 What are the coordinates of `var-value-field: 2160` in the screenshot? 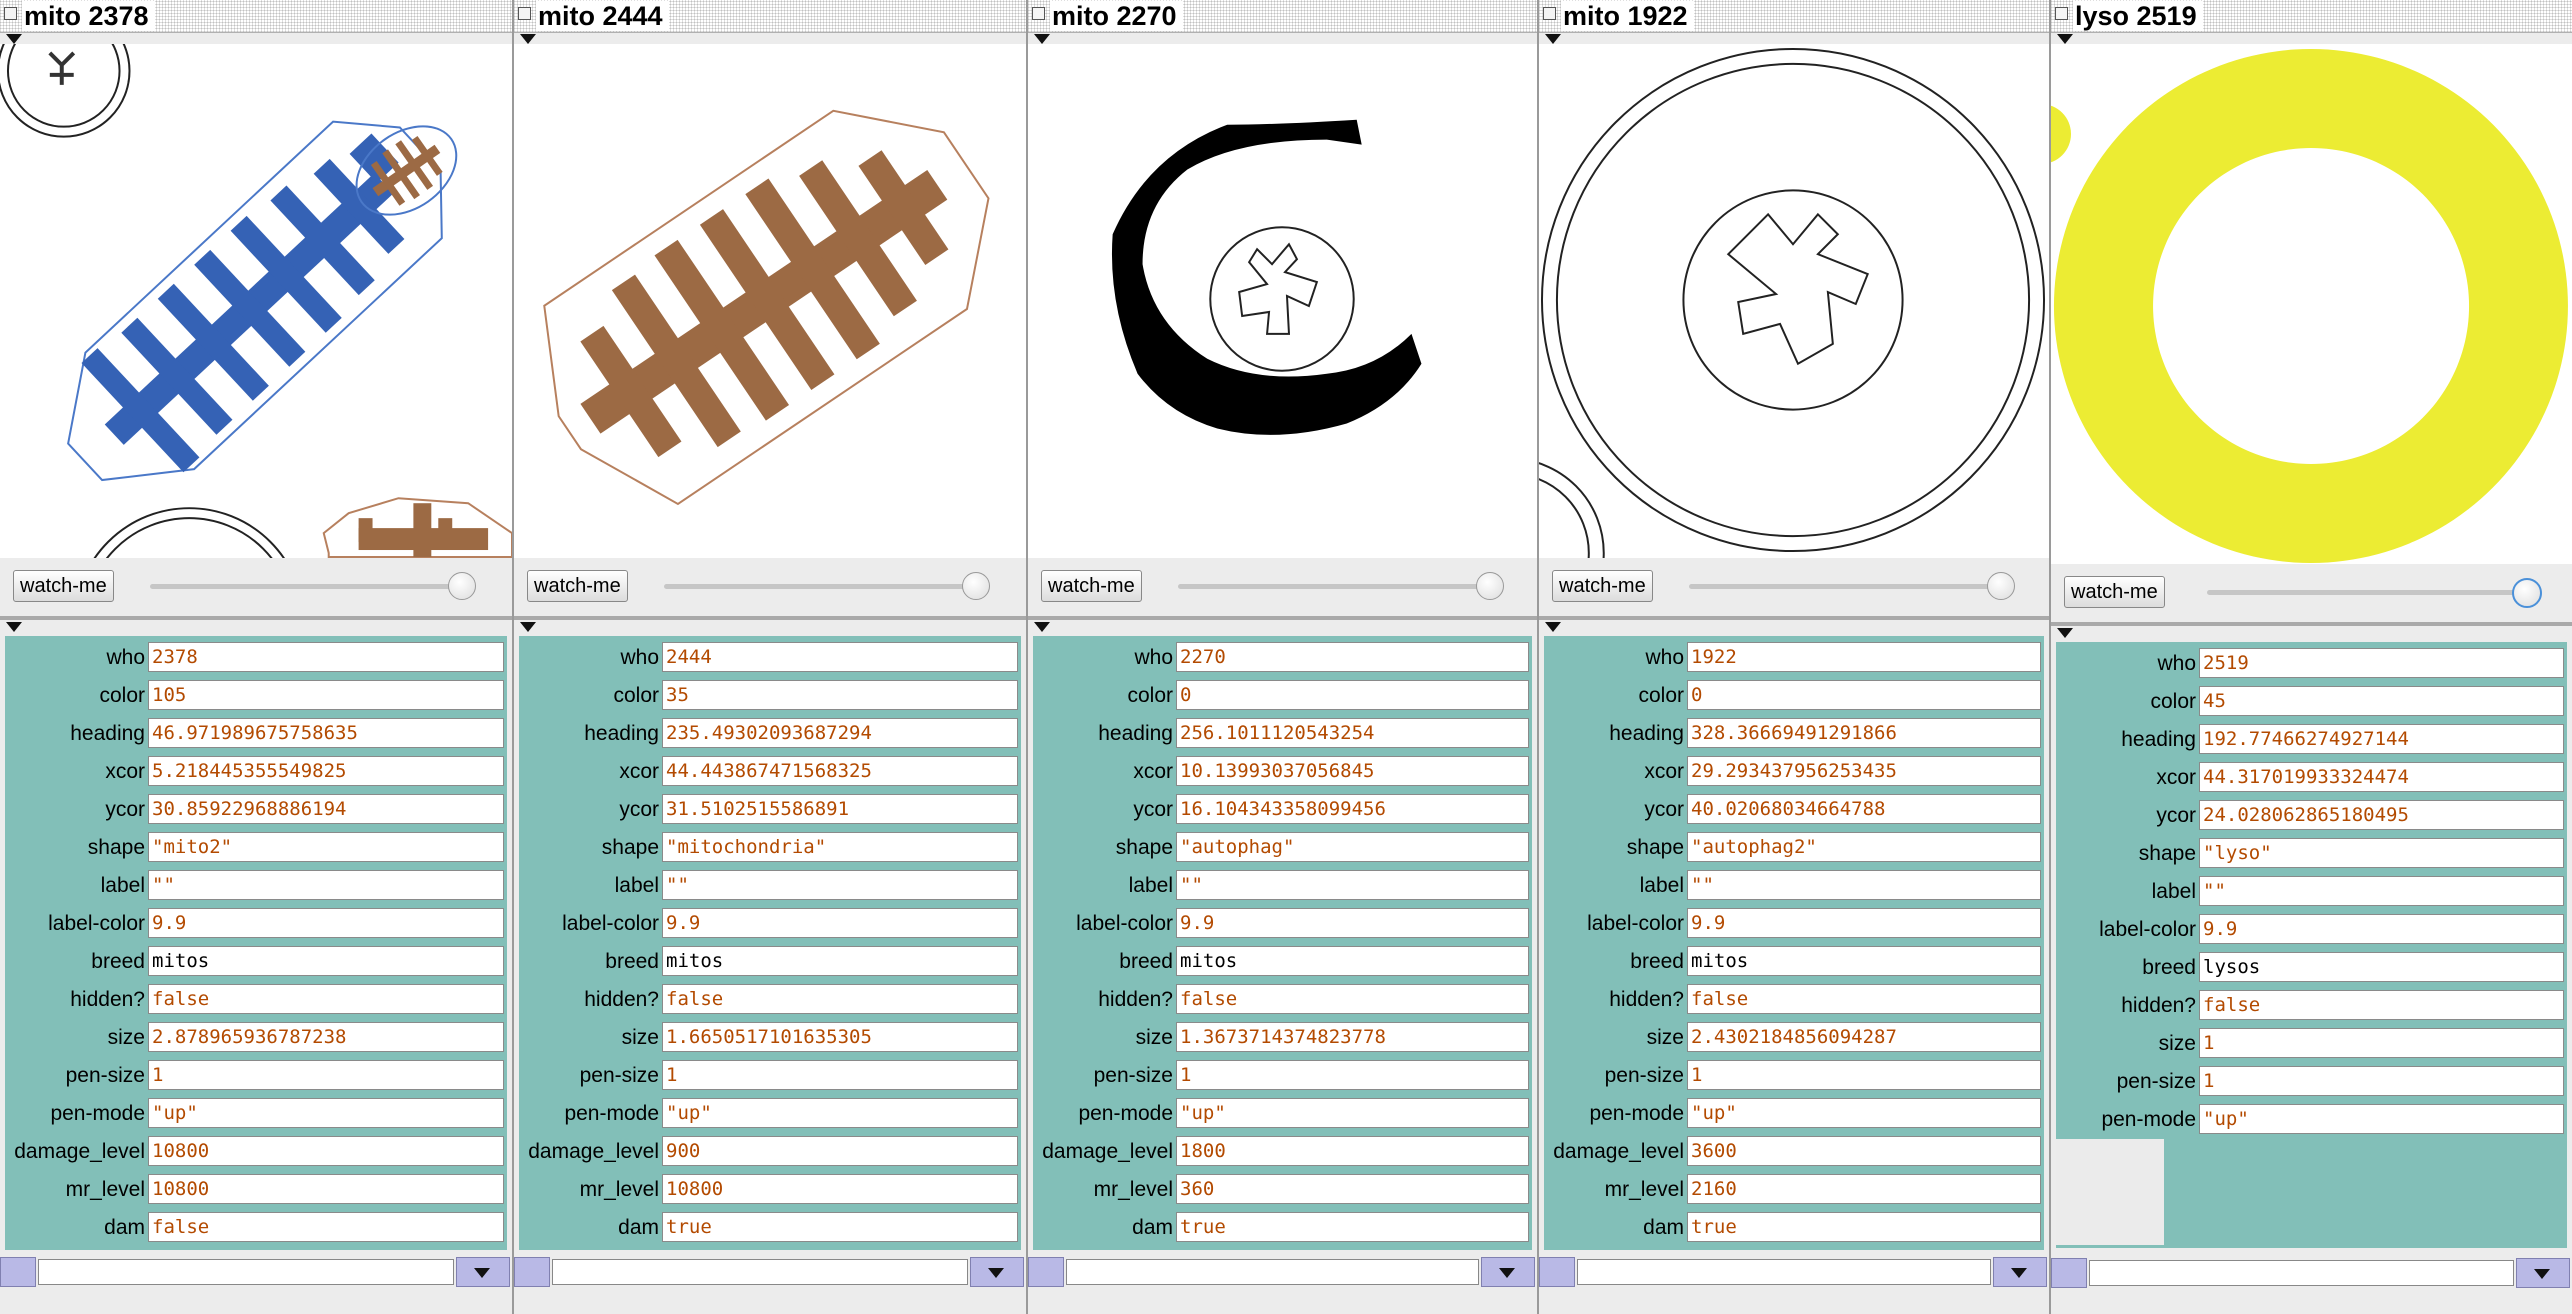 It's located at (1864, 1189).